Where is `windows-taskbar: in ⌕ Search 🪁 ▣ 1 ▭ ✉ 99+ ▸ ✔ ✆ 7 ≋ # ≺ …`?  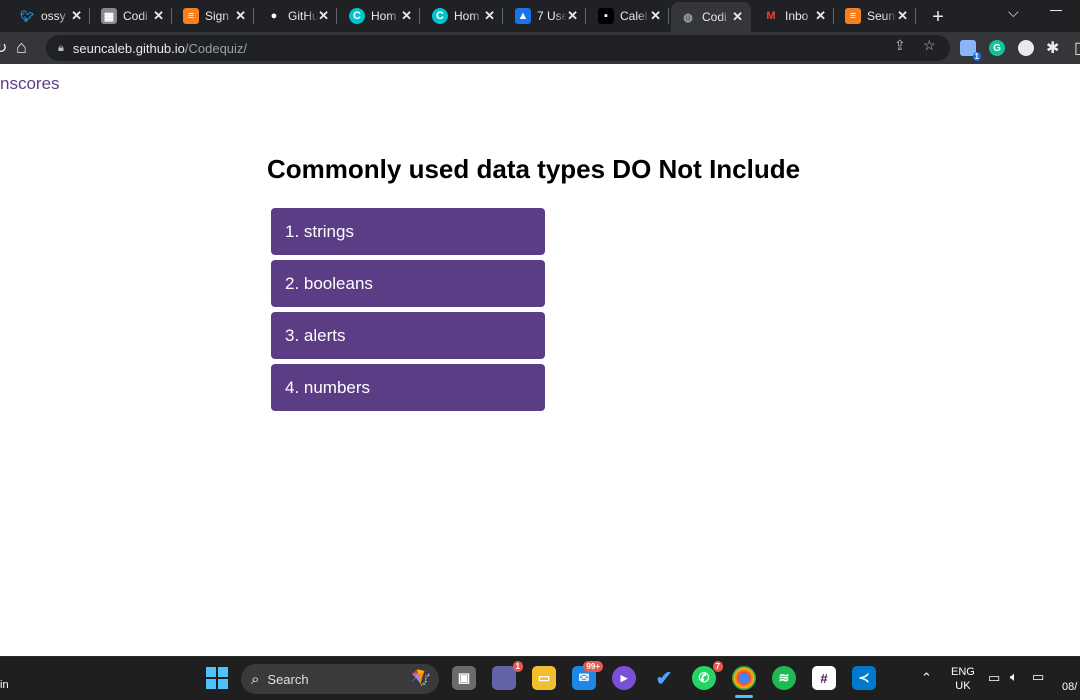
windows-taskbar: in ⌕ Search 🪁 ▣ 1 ▭ ✉ 99+ ▸ ✔ ✆ 7 ≋ # ≺ … is located at coordinates (540, 678).